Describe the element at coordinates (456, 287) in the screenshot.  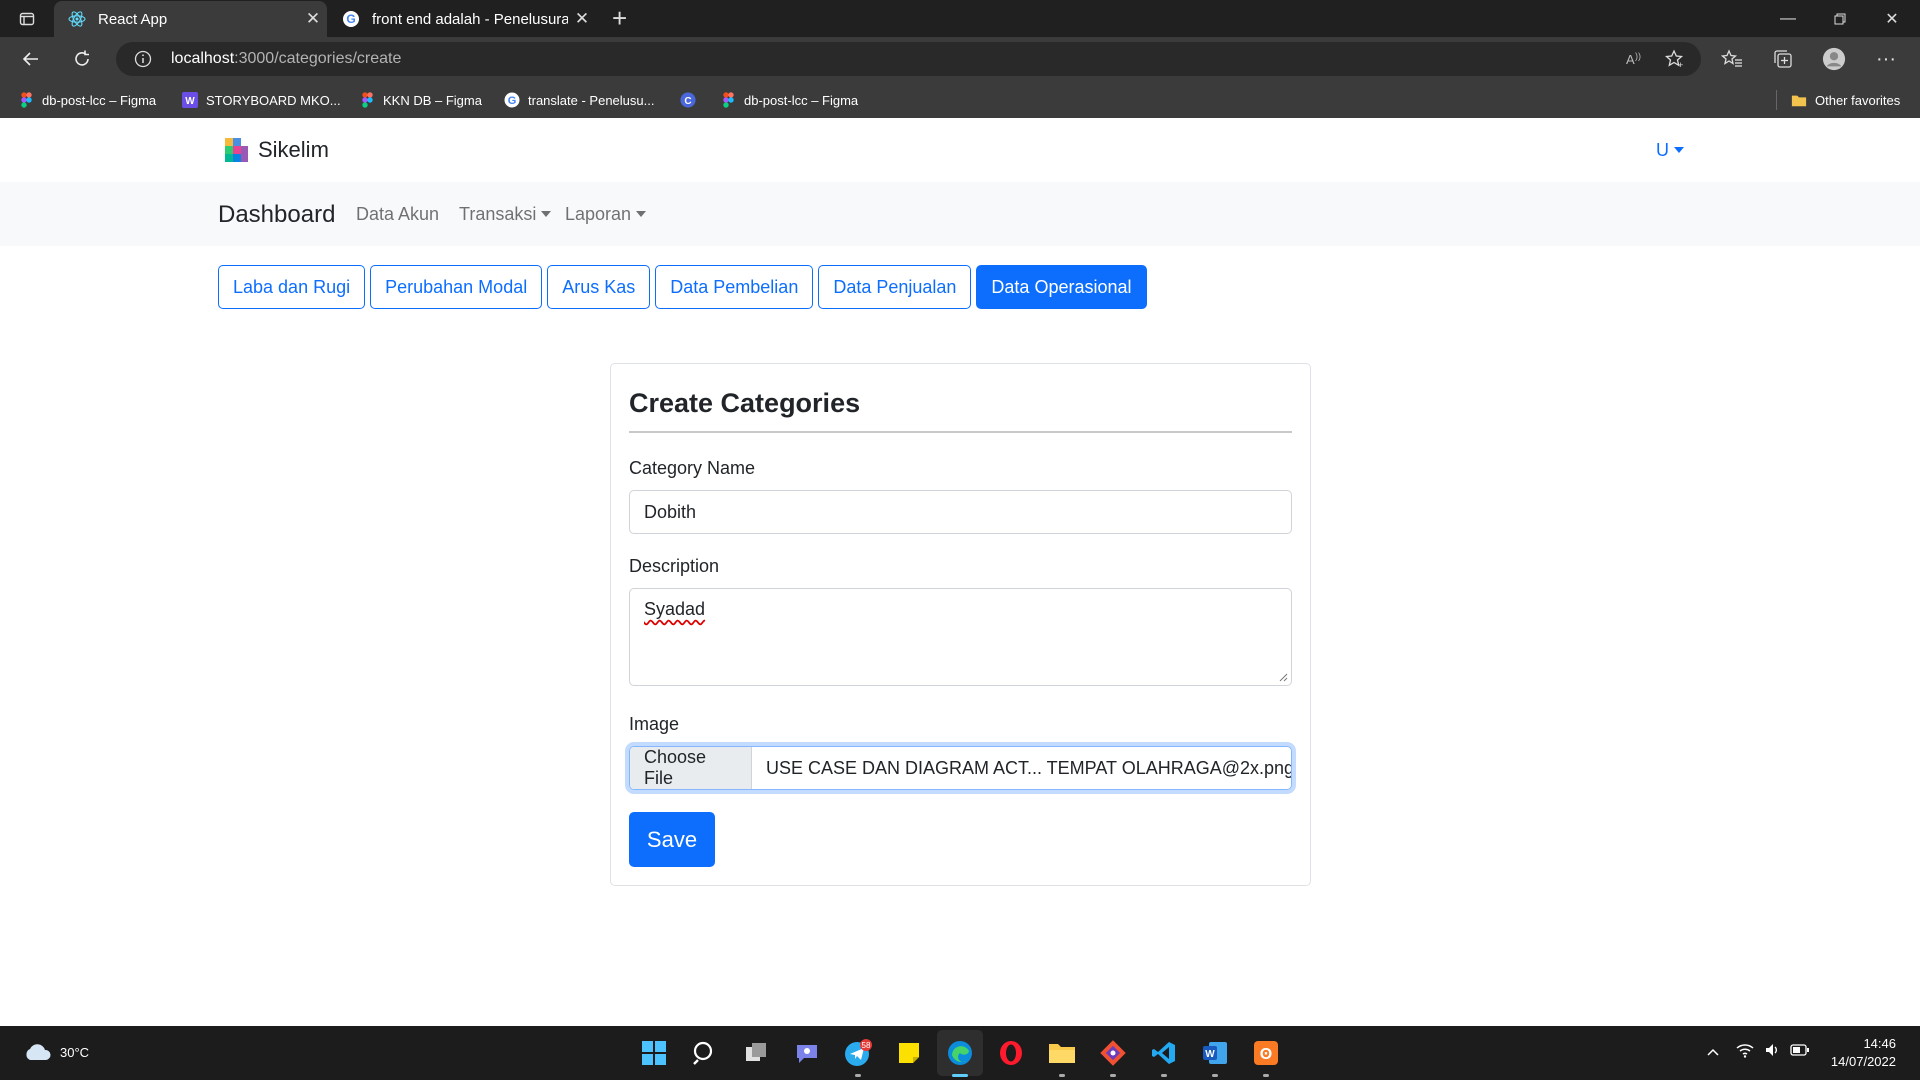
I see `btn-perubahan-modal: Perubahan Modal` at that location.